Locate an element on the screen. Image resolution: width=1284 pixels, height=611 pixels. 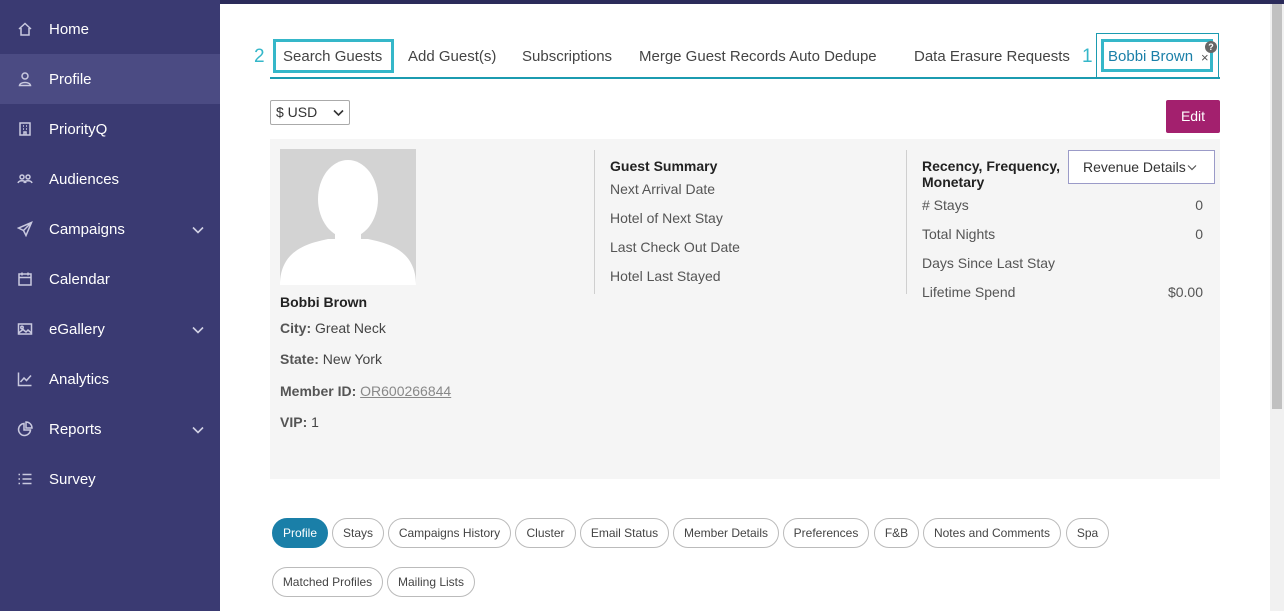
subtab-notes-and-comments: Notes and Comments is located at coordinates (992, 533).